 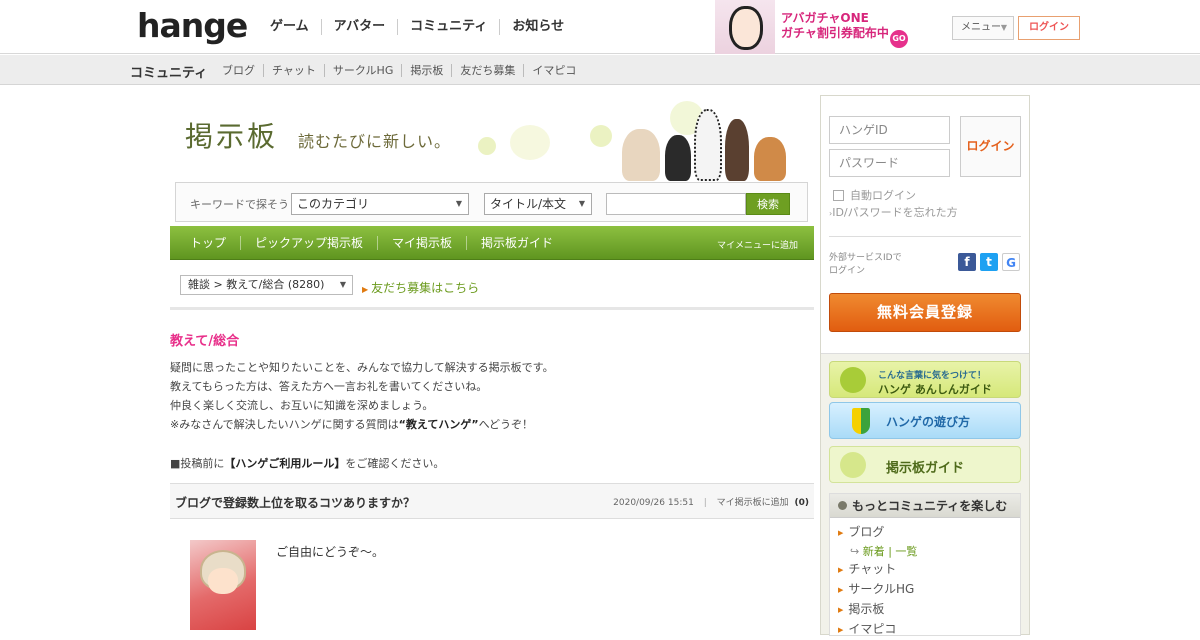 What do you see at coordinates (362, 70) in the screenshot?
I see `subnav-circle: サークルHG` at bounding box center [362, 70].